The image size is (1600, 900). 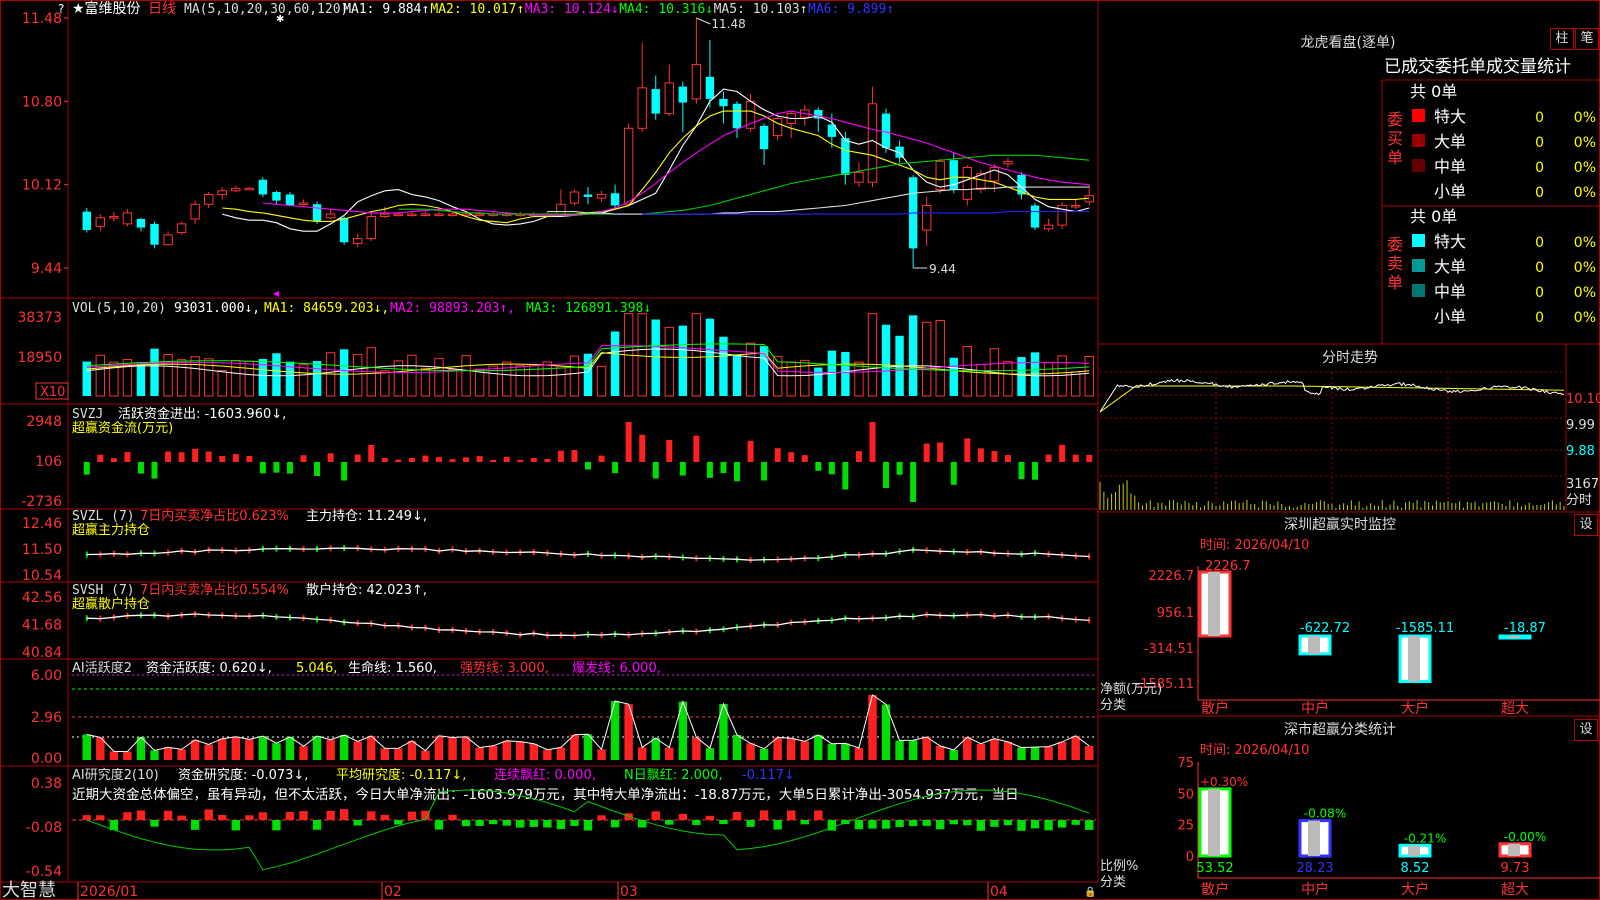 I want to click on class-bar-2: -0.21% 8.52, so click(x=1422, y=853).